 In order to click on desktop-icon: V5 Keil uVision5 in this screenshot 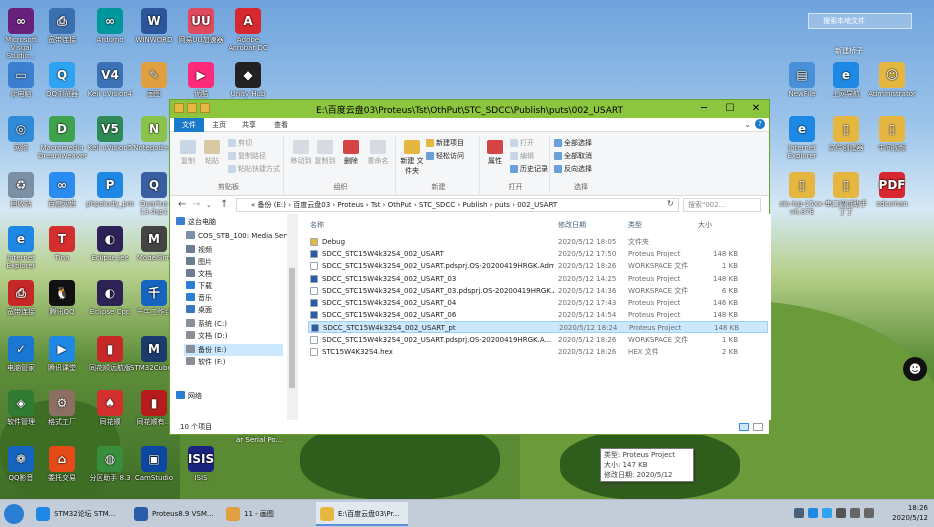, I will do `click(110, 134)`.